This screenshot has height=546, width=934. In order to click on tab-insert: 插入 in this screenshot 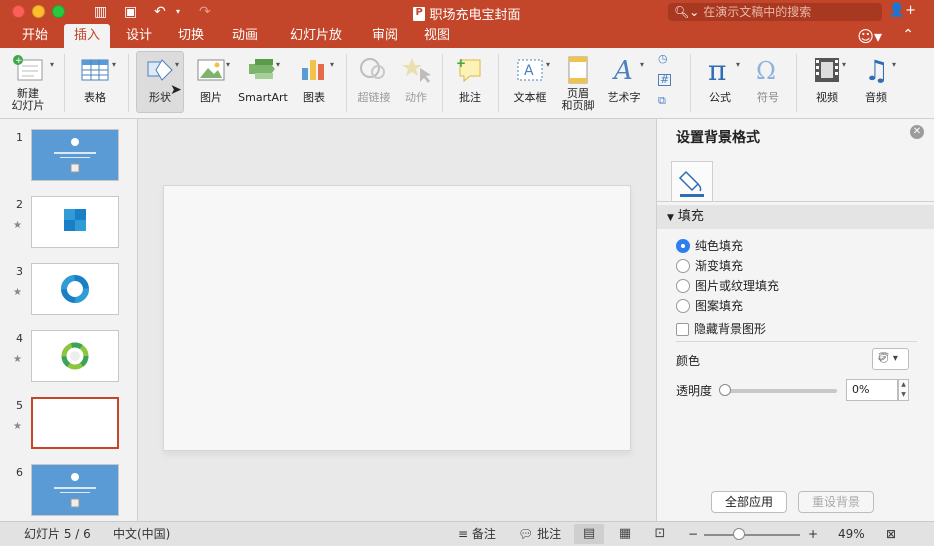, I will do `click(87, 36)`.